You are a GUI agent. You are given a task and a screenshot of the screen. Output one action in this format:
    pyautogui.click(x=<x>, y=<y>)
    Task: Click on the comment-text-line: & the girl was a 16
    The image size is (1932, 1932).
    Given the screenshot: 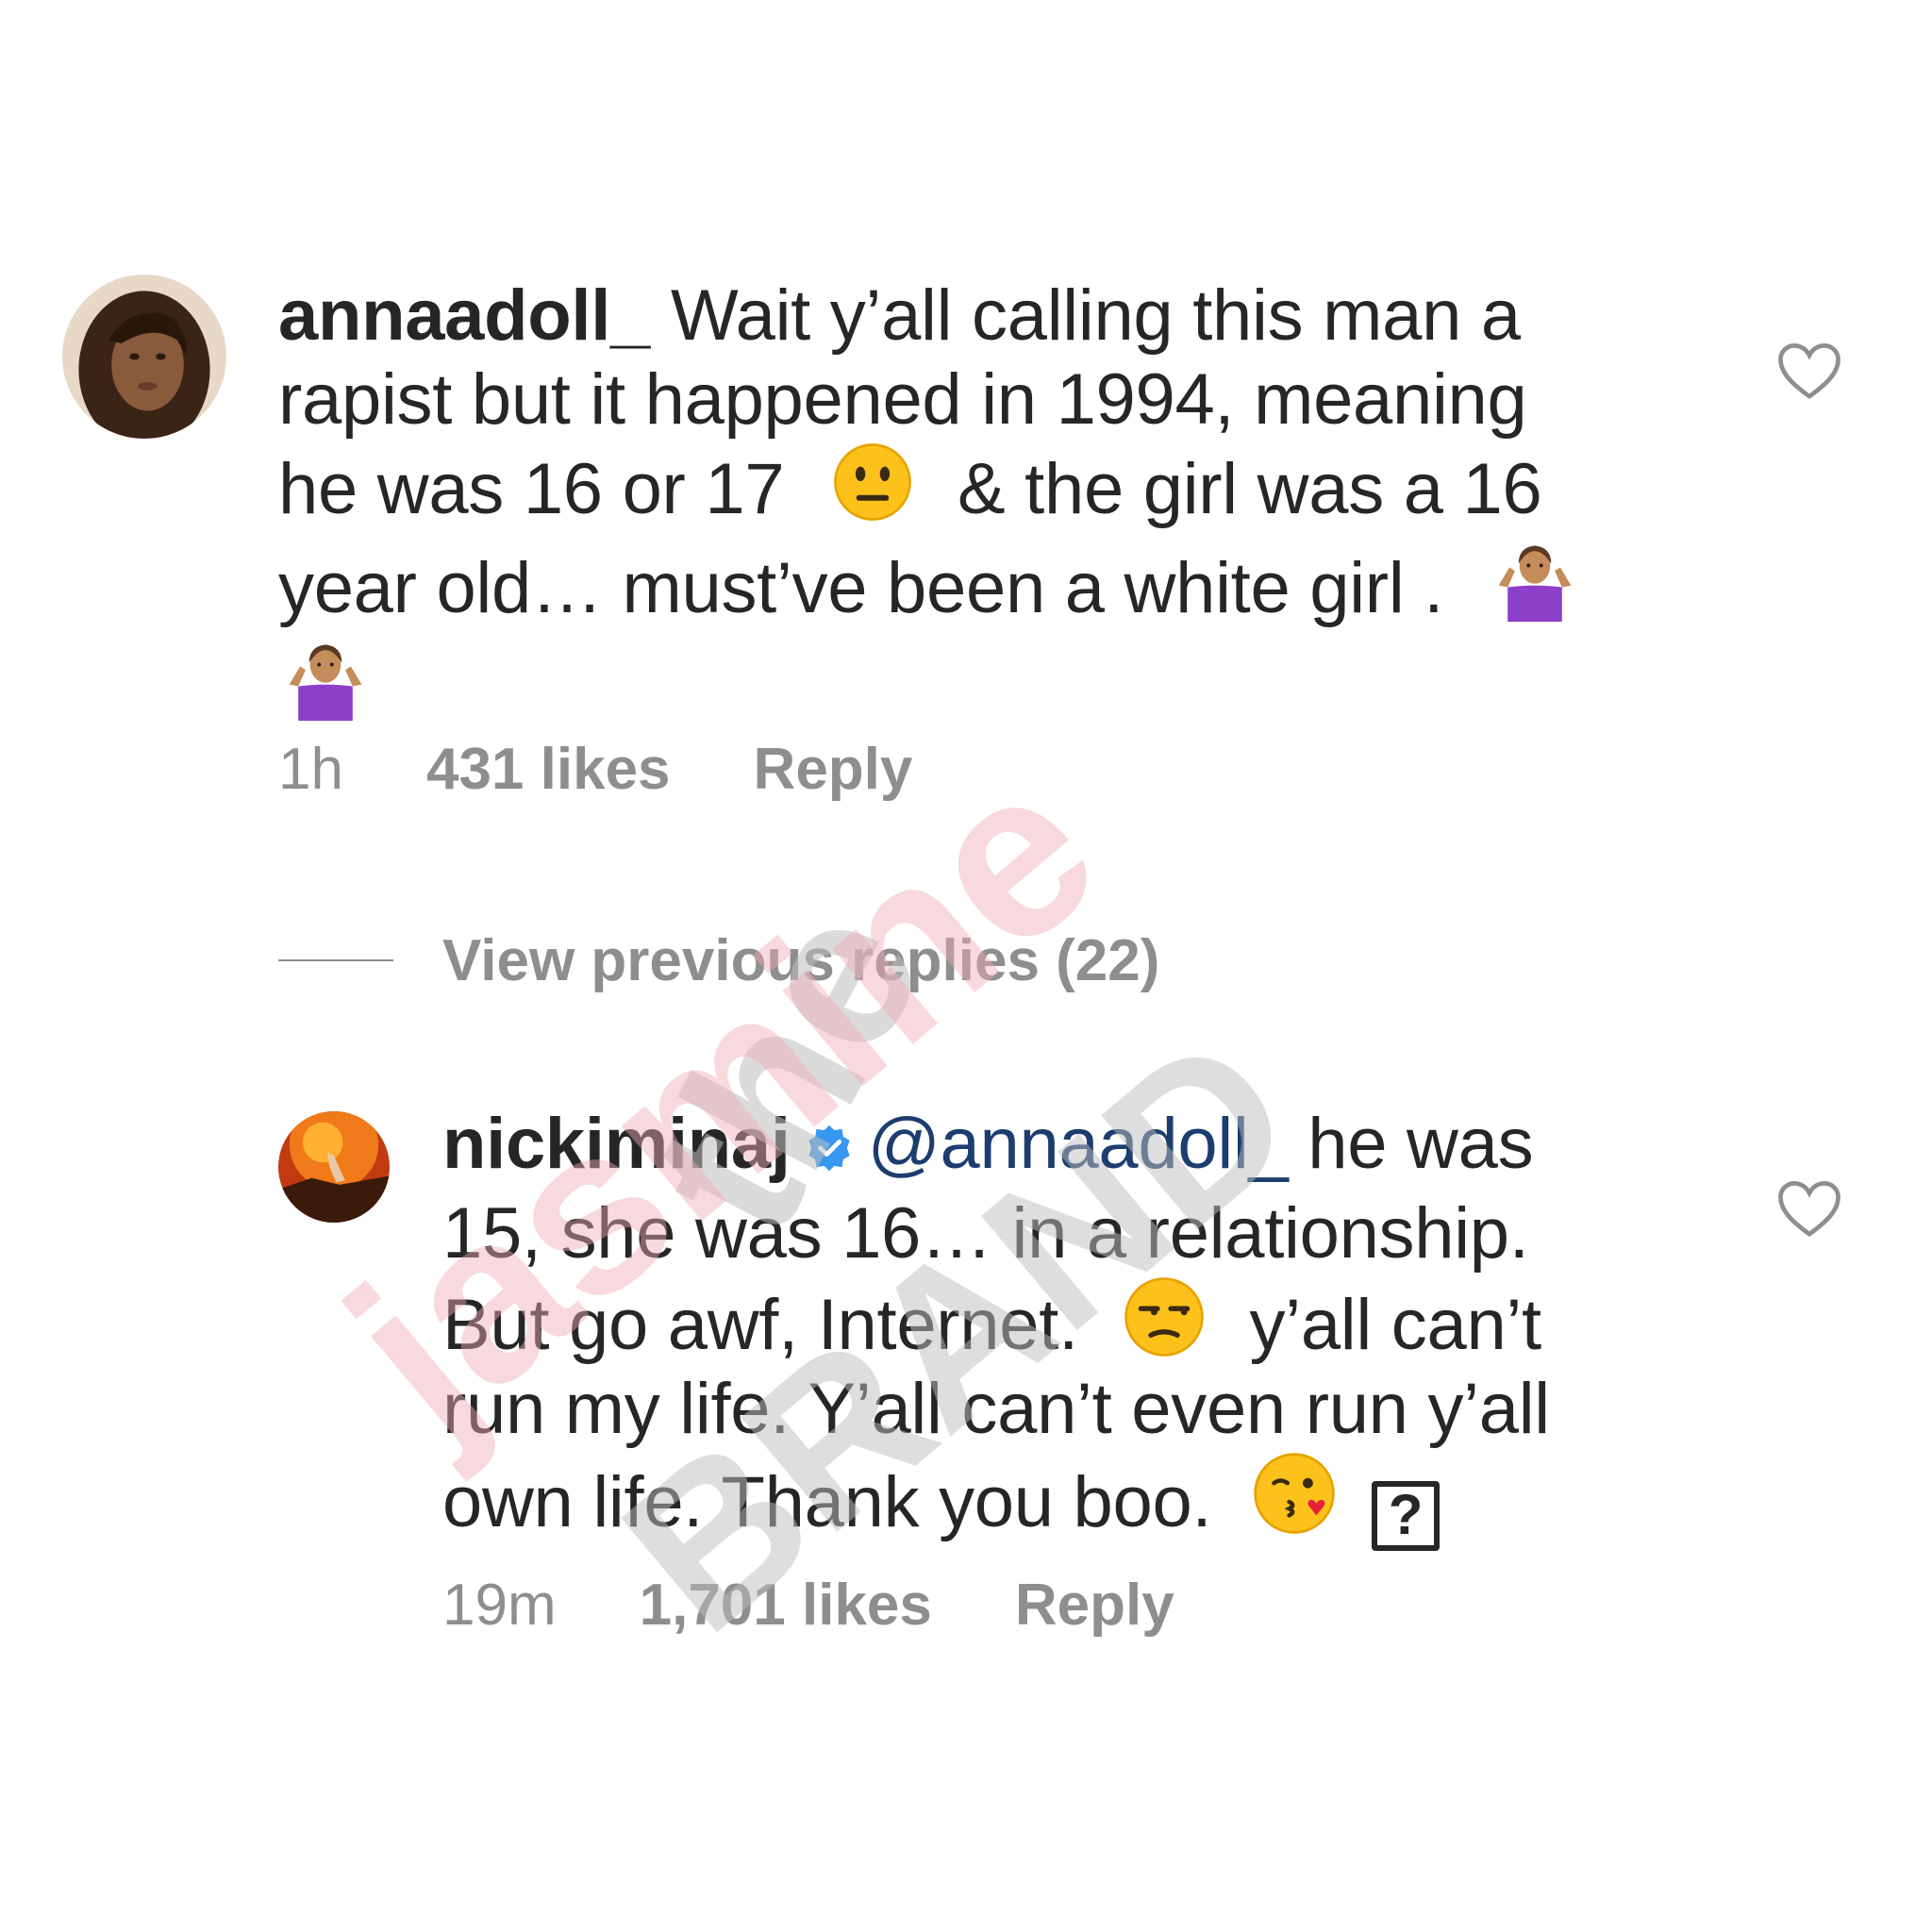 What is the action you would take?
    pyautogui.click(x=1250, y=489)
    